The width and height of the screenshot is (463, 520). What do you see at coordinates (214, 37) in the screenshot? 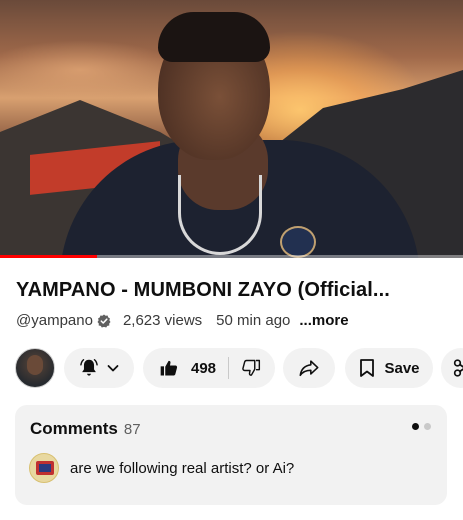
I see `video-frame-person-hair` at bounding box center [214, 37].